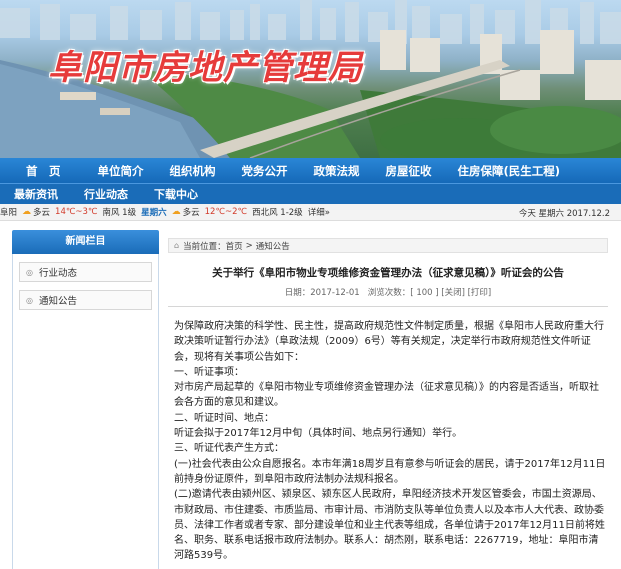  Describe the element at coordinates (57, 301) in the screenshot. I see `sidebar-item-label: 通知公告` at that location.